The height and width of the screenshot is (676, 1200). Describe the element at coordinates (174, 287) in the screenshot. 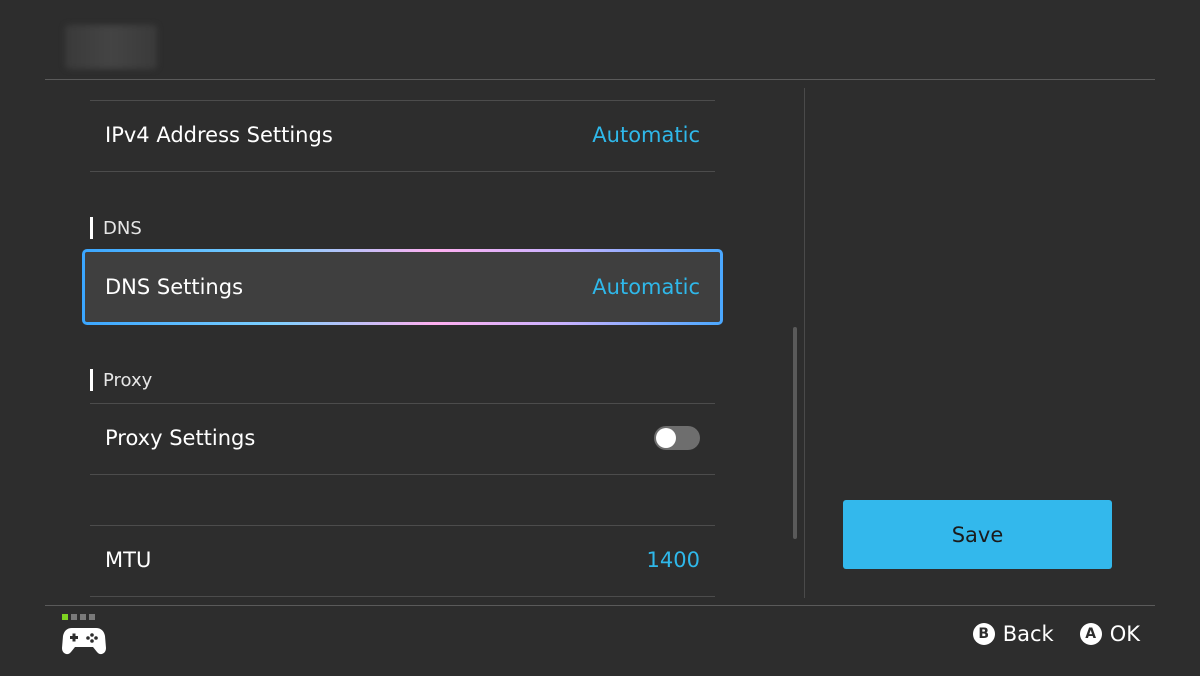

I see `dns-settings-label: DNS Settings` at that location.